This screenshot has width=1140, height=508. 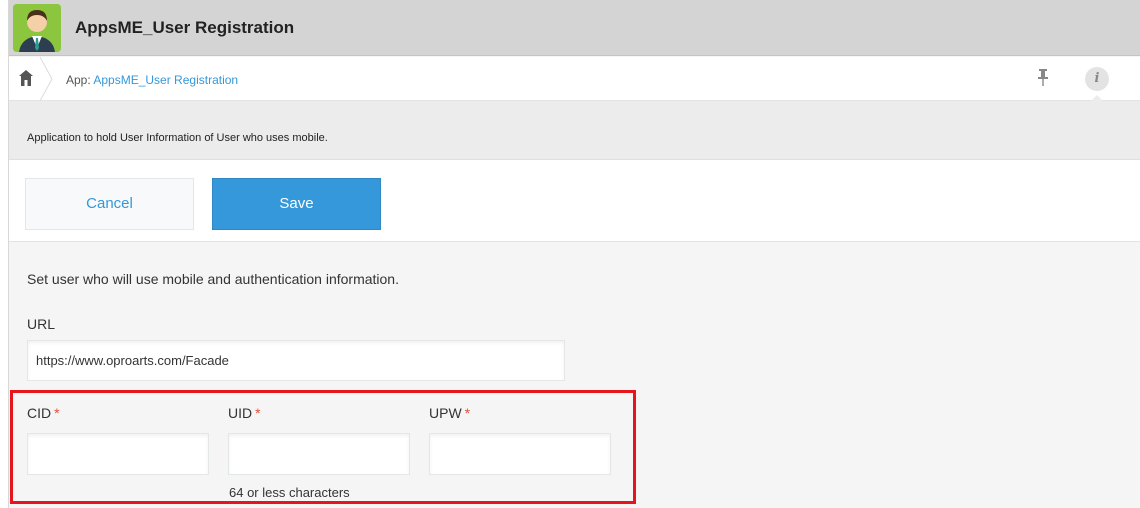 What do you see at coordinates (46, 79) in the screenshot?
I see `breadcrumb-separator` at bounding box center [46, 79].